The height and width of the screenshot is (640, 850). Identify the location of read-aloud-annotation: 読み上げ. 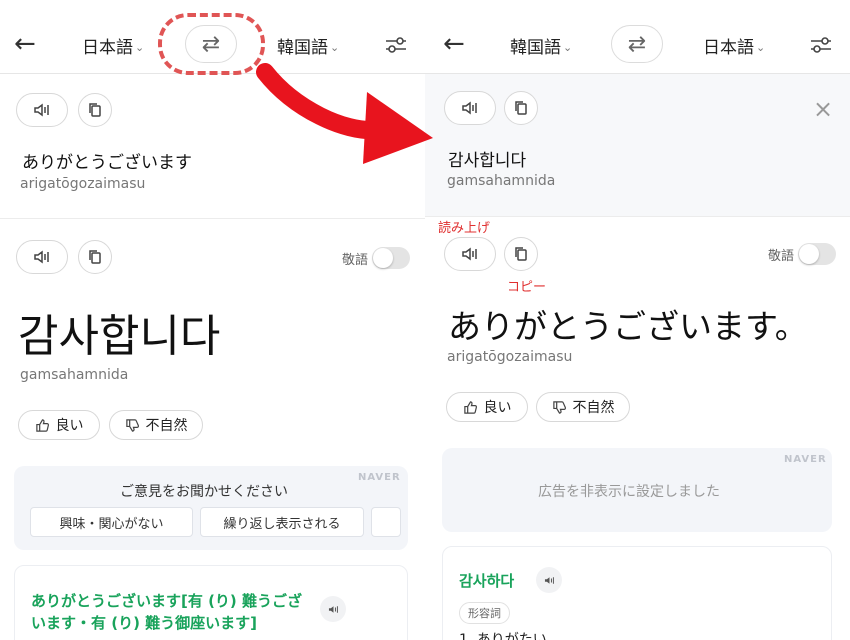
(464, 228).